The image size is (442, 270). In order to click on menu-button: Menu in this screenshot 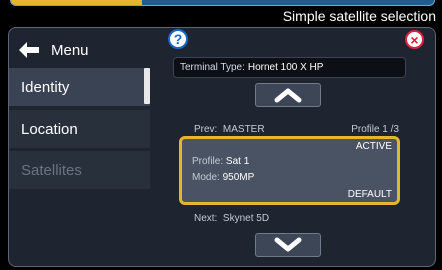, I will do `click(53, 50)`.